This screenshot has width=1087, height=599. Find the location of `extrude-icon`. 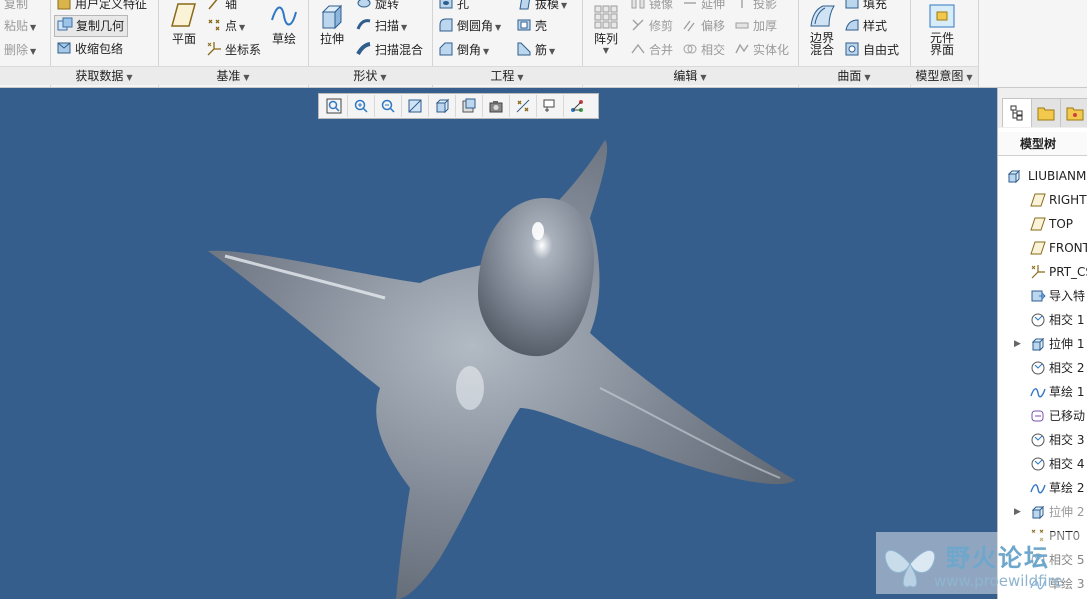

extrude-icon is located at coordinates (1038, 512).